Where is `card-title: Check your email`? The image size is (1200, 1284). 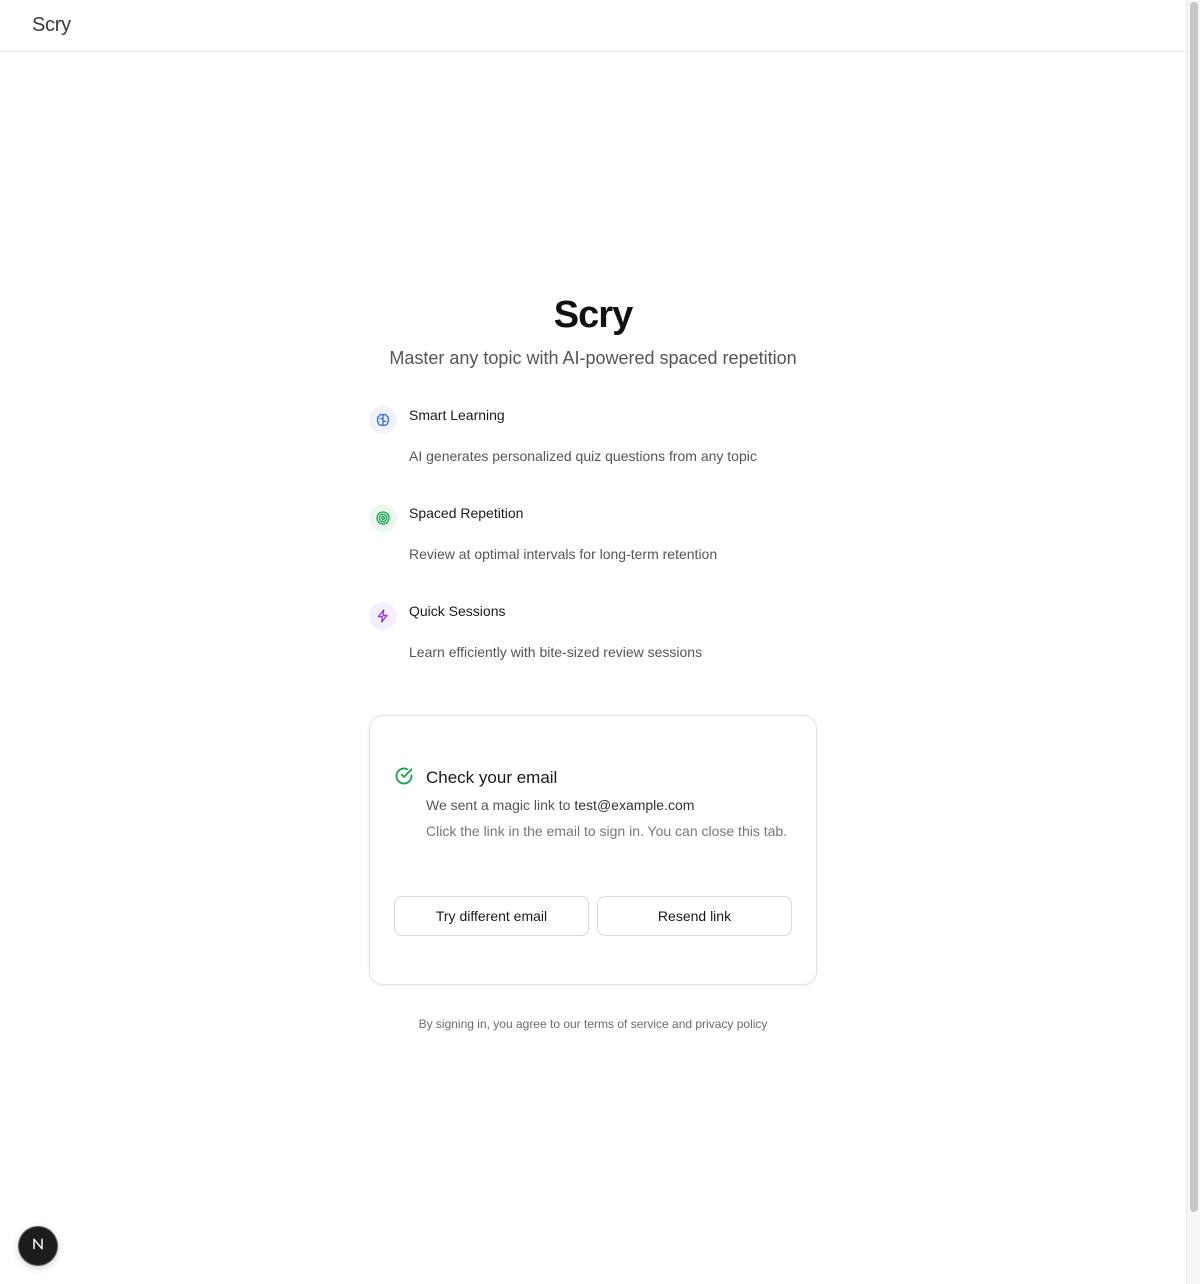 card-title: Check your email is located at coordinates (492, 777).